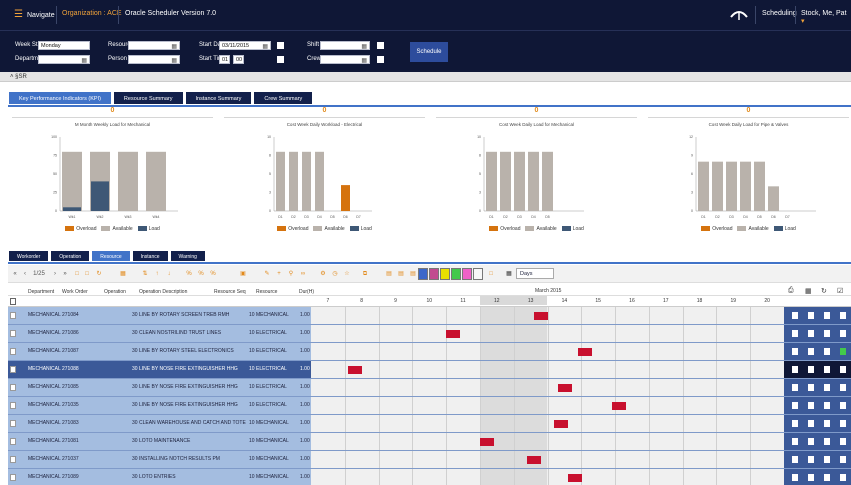 This screenshot has height=485, width=851. I want to click on checkbox-icon: ☑, so click(840, 291).